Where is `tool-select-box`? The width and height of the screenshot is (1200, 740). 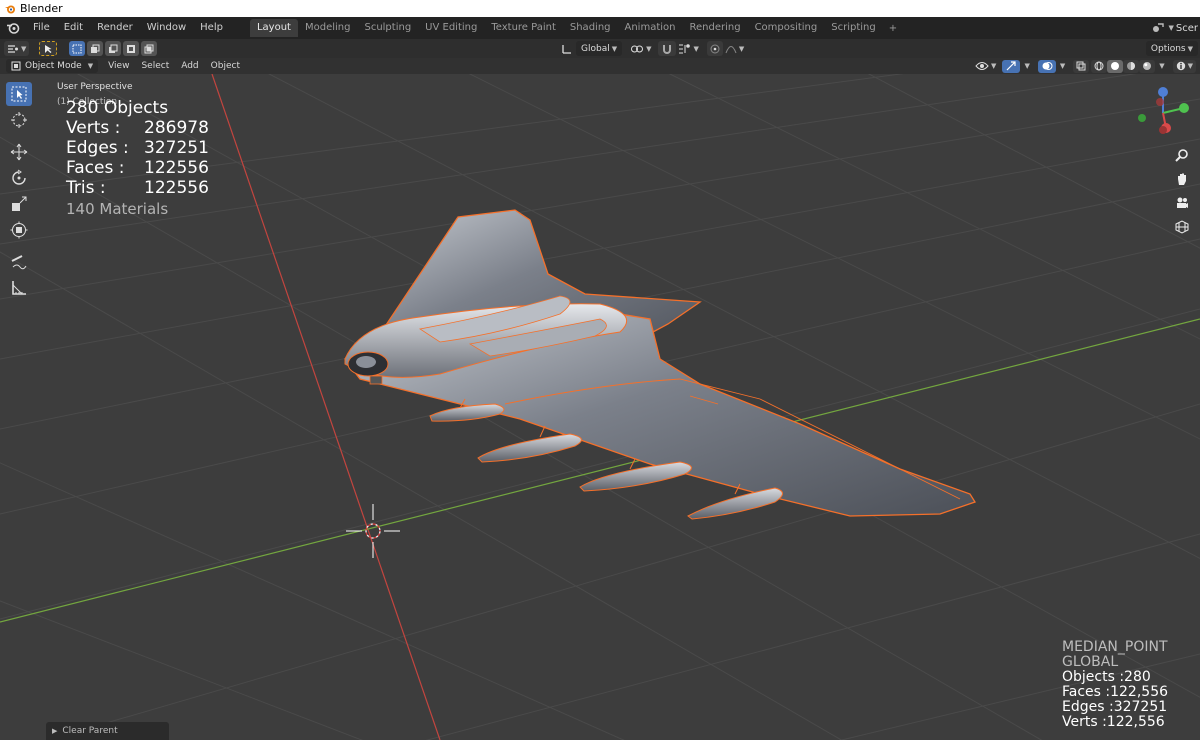
tool-select-box is located at coordinates (19, 94).